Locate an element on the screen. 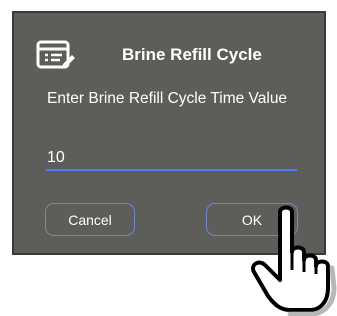 Image resolution: width=337 pixels, height=316 pixels. cancel-button: Cancel is located at coordinates (90, 219).